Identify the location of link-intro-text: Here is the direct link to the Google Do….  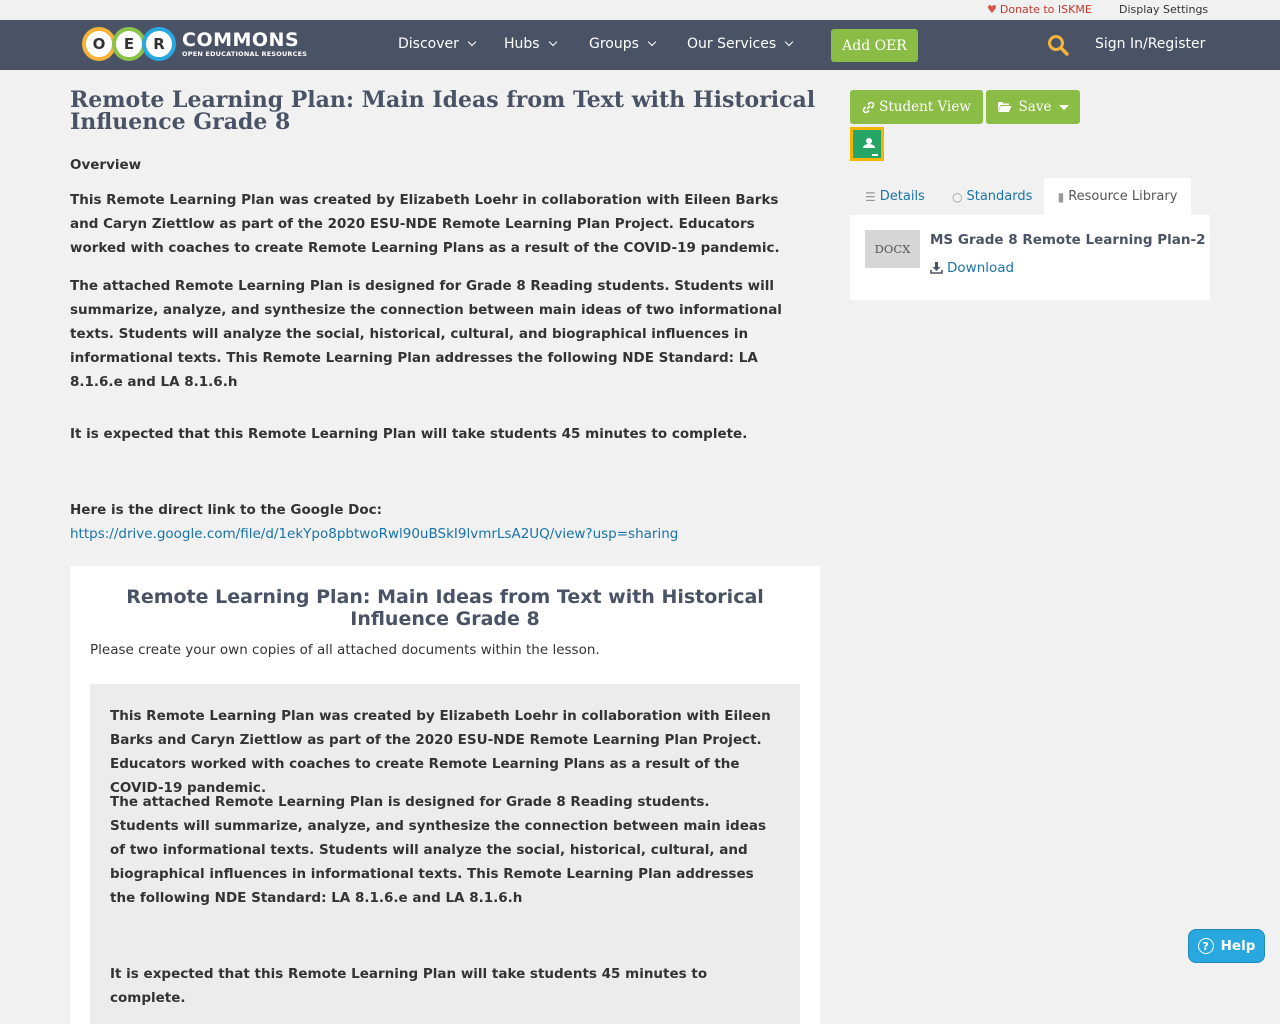
(226, 510).